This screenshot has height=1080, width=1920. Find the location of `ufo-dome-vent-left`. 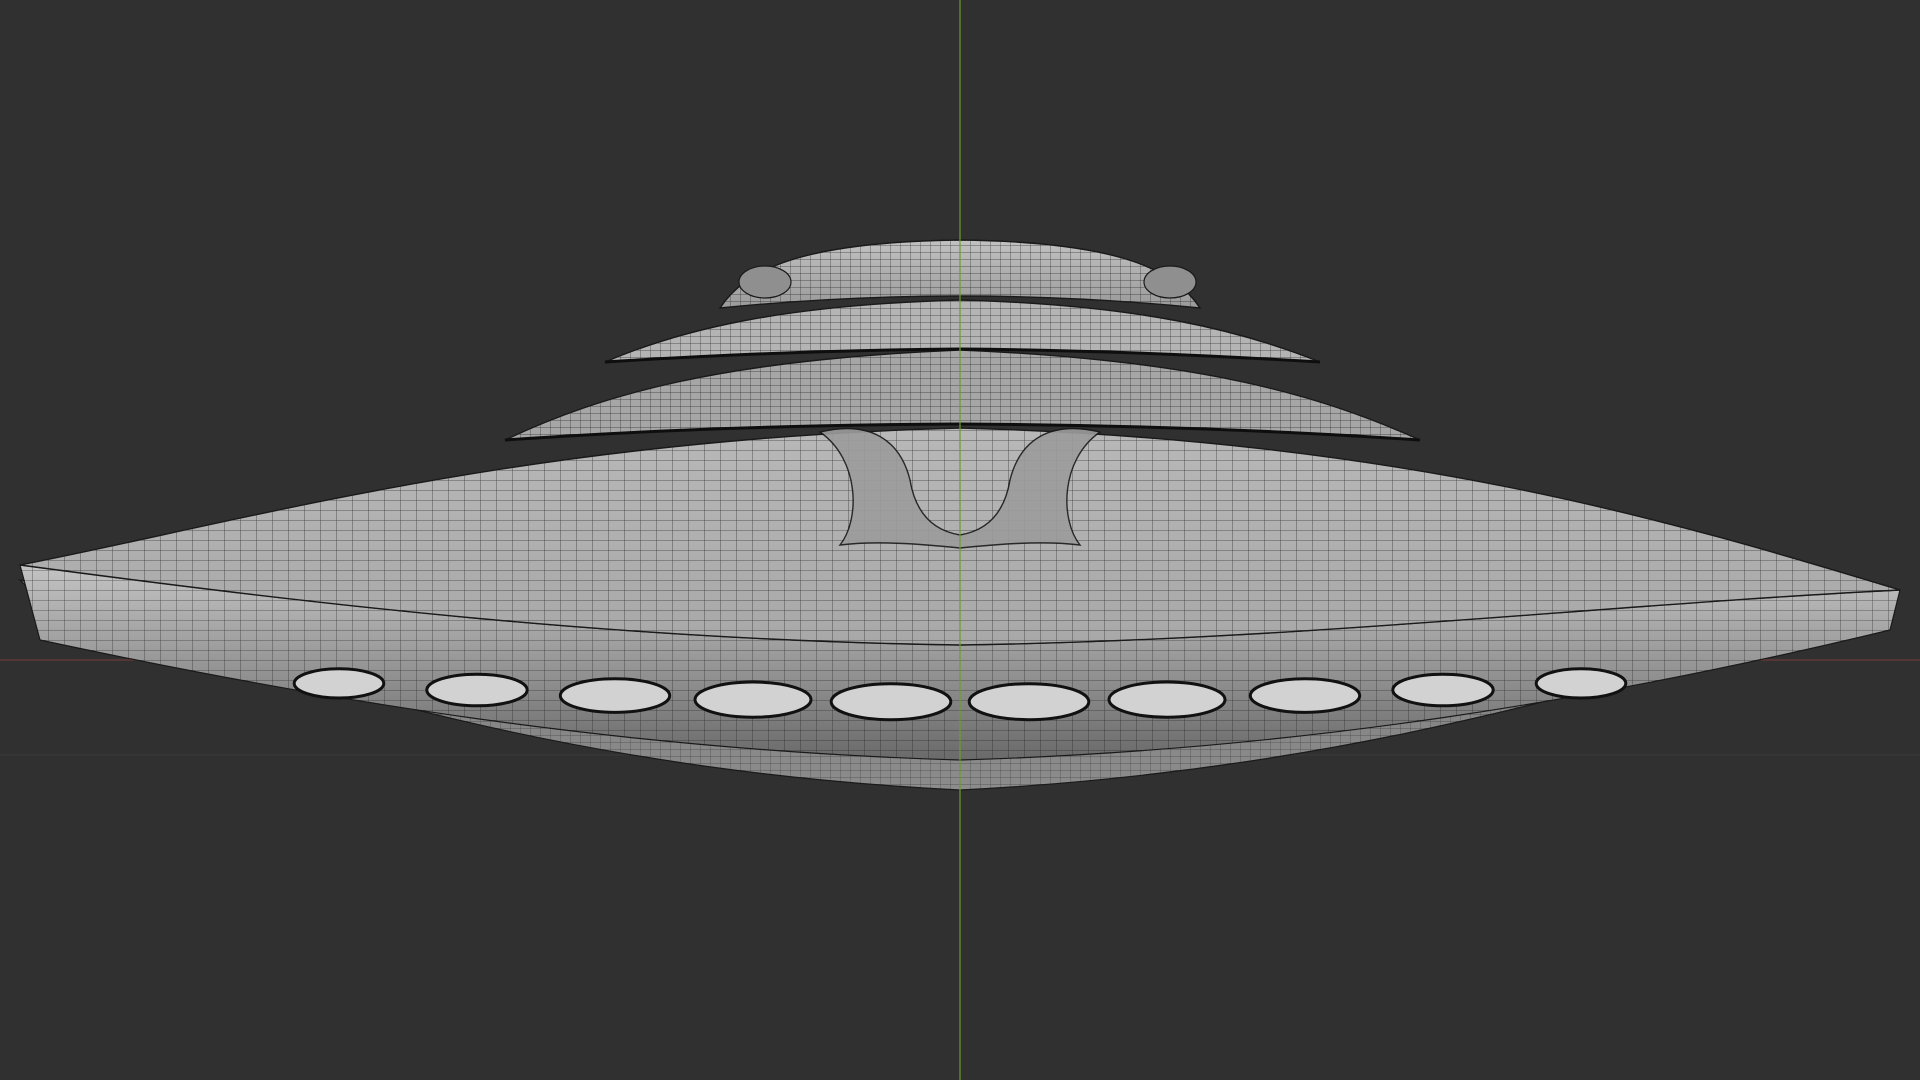

ufo-dome-vent-left is located at coordinates (765, 282).